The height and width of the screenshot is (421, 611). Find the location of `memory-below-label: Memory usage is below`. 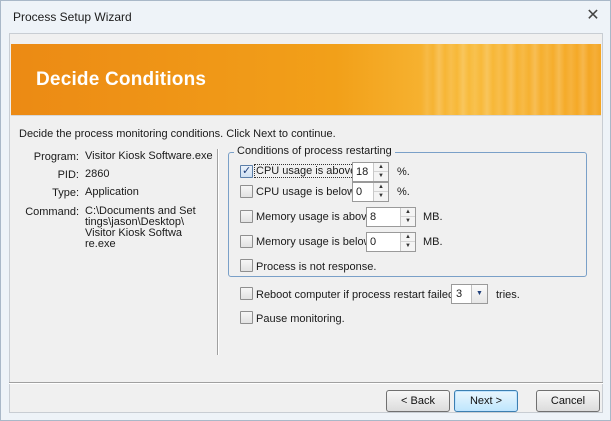

memory-below-label: Memory usage is below is located at coordinates (314, 242).